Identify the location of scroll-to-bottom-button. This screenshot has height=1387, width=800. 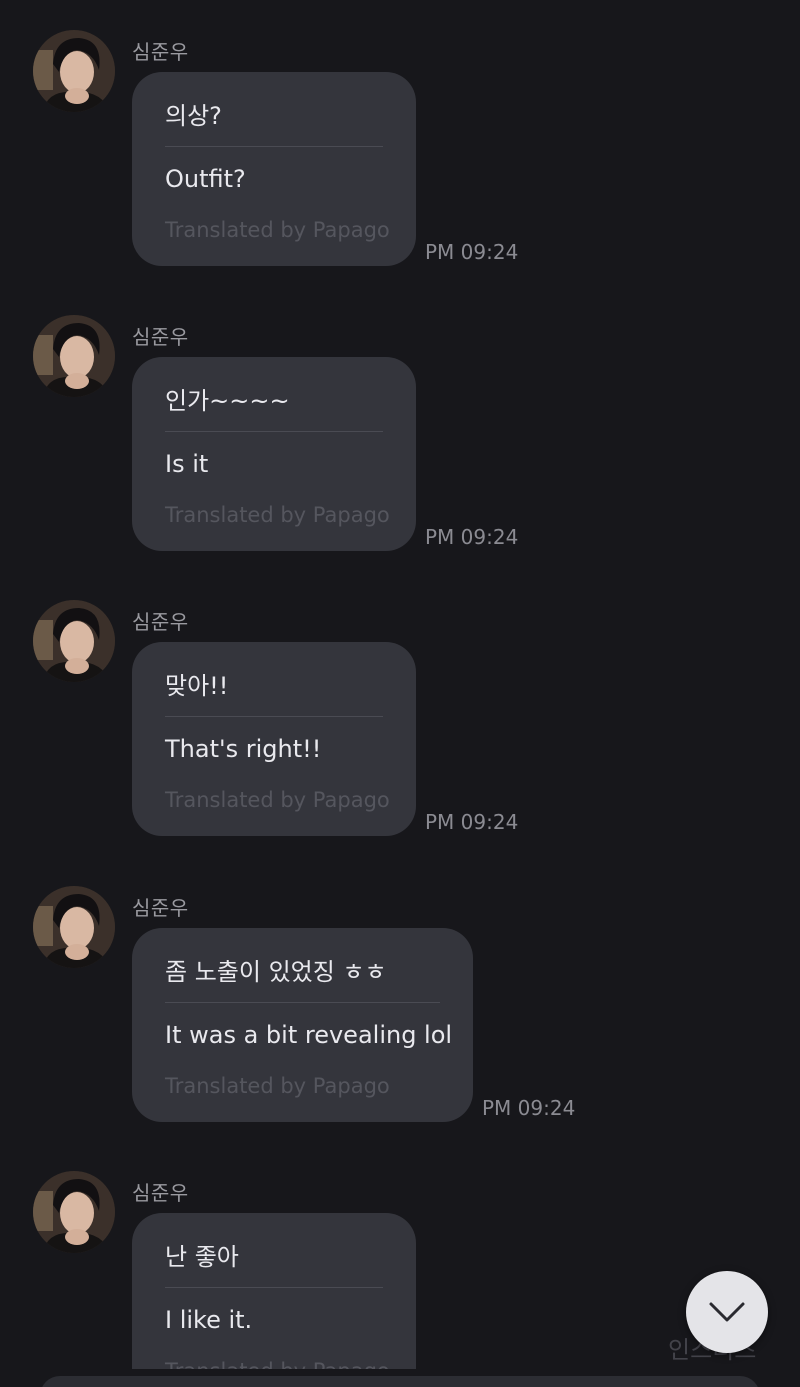
(727, 1312).